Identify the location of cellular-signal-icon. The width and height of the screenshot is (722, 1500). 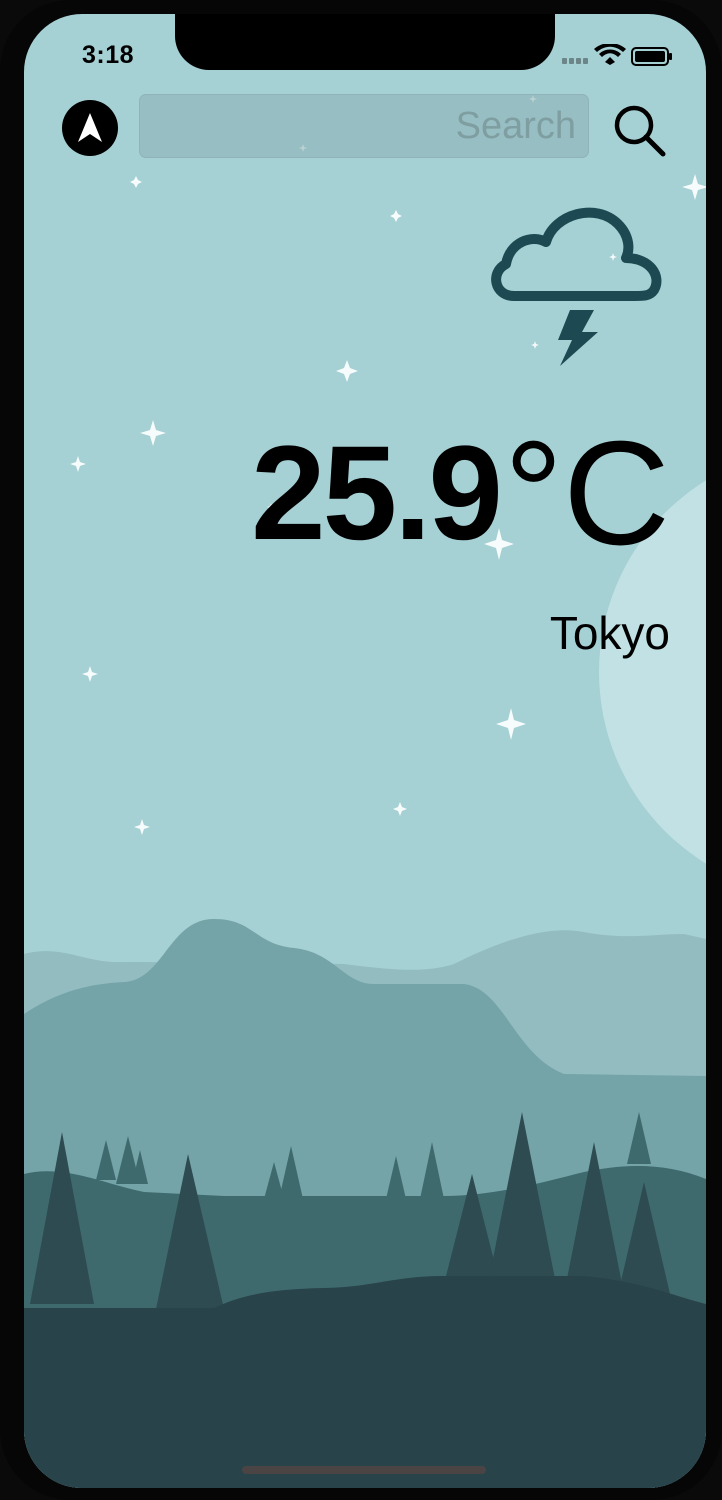
(575, 61).